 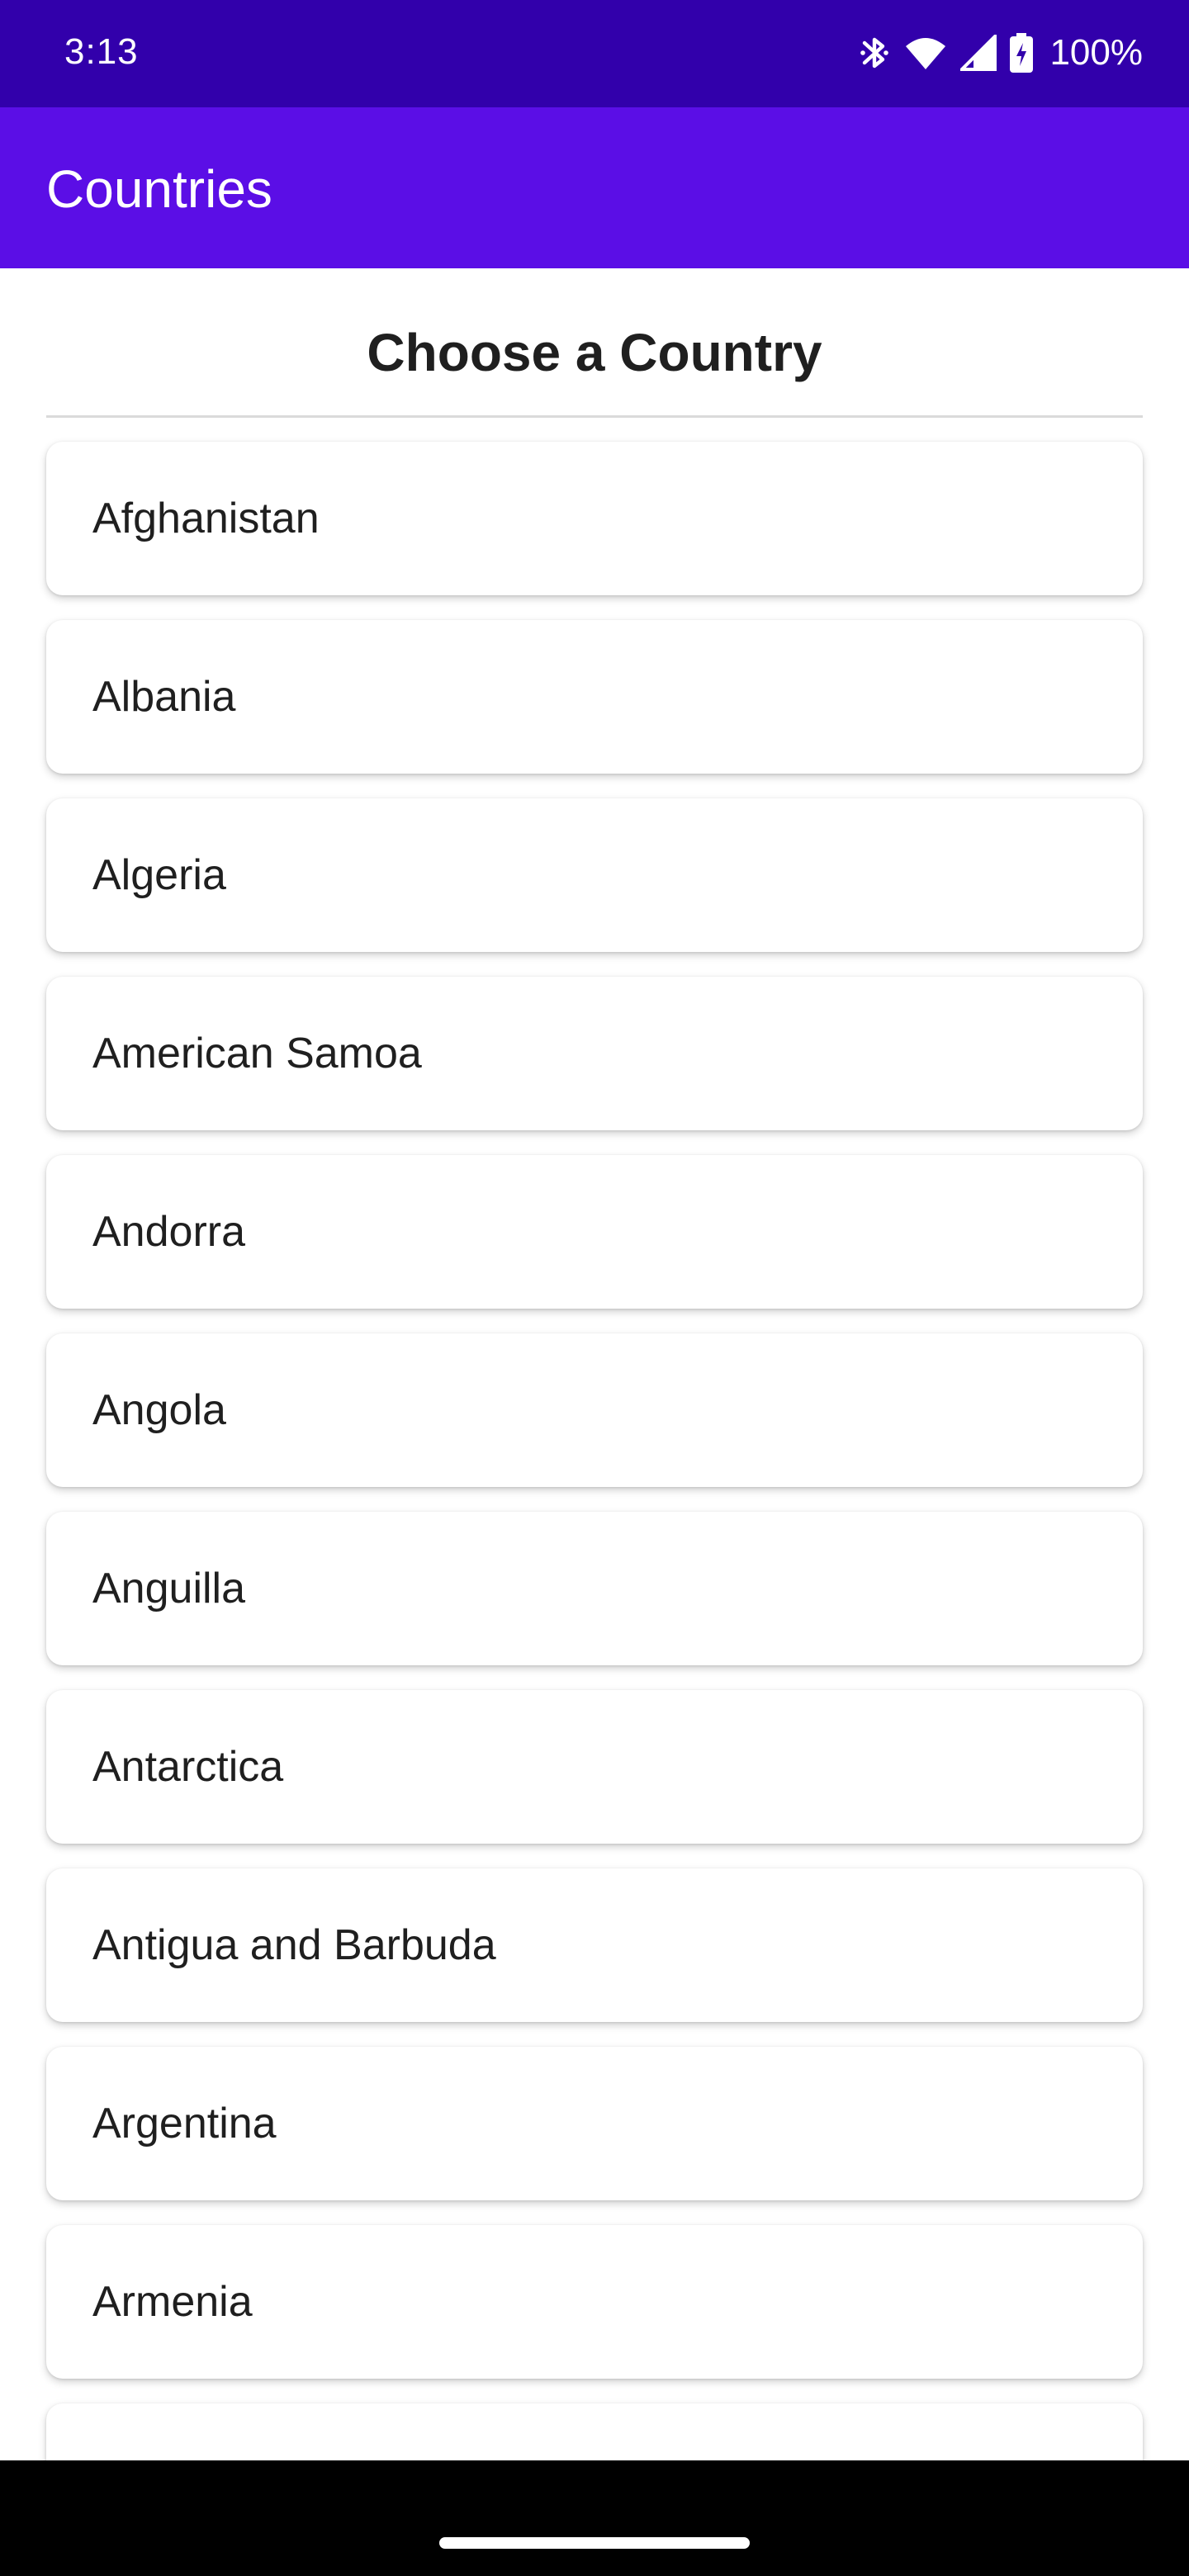 I want to click on country-name: American Samoa, so click(x=257, y=1053).